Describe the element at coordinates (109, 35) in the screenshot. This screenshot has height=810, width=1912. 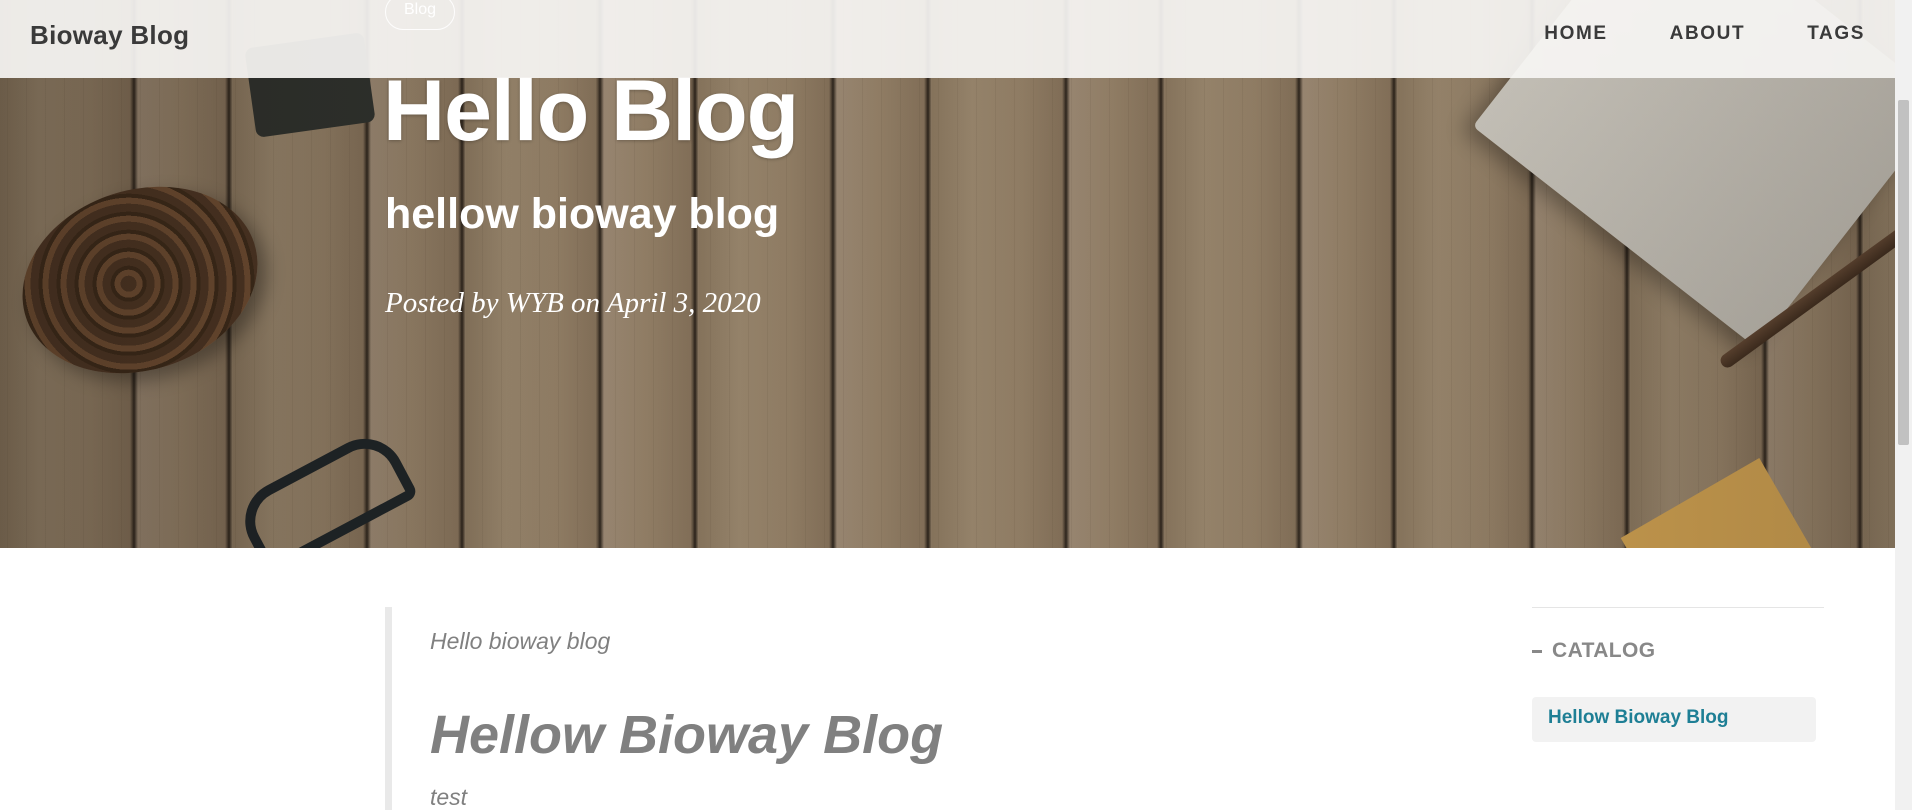
I see `brand-link: Bioway Blog` at that location.